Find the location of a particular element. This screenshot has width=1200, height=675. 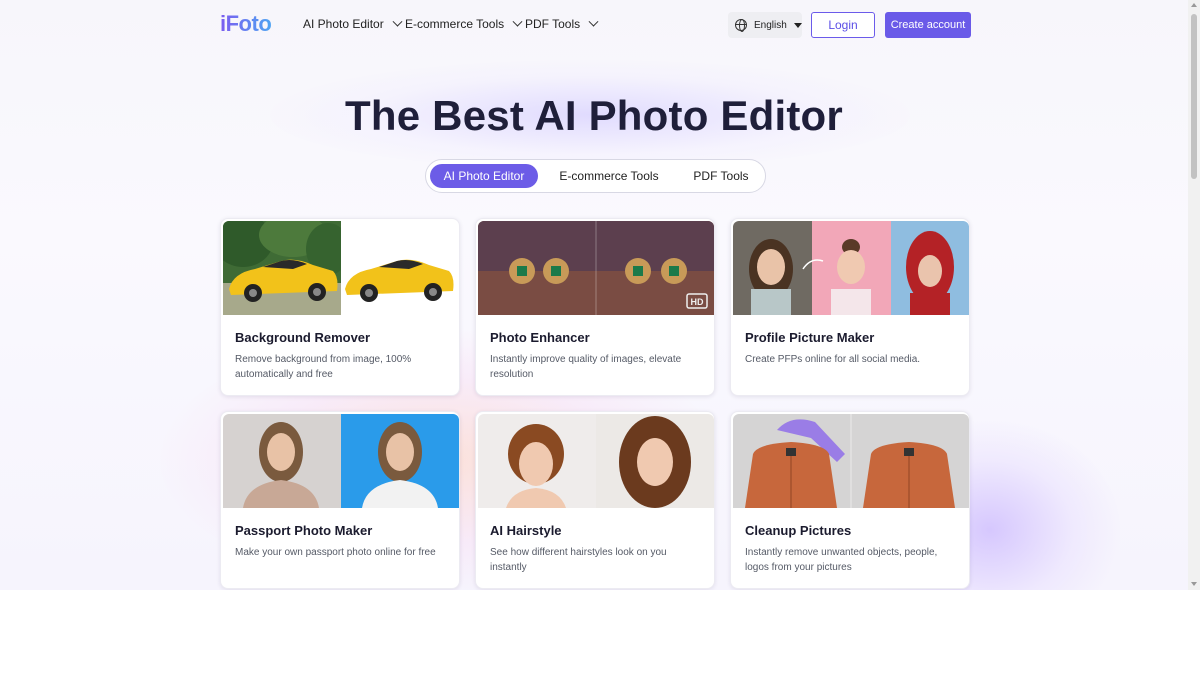

caret-down-icon is located at coordinates (797, 25).